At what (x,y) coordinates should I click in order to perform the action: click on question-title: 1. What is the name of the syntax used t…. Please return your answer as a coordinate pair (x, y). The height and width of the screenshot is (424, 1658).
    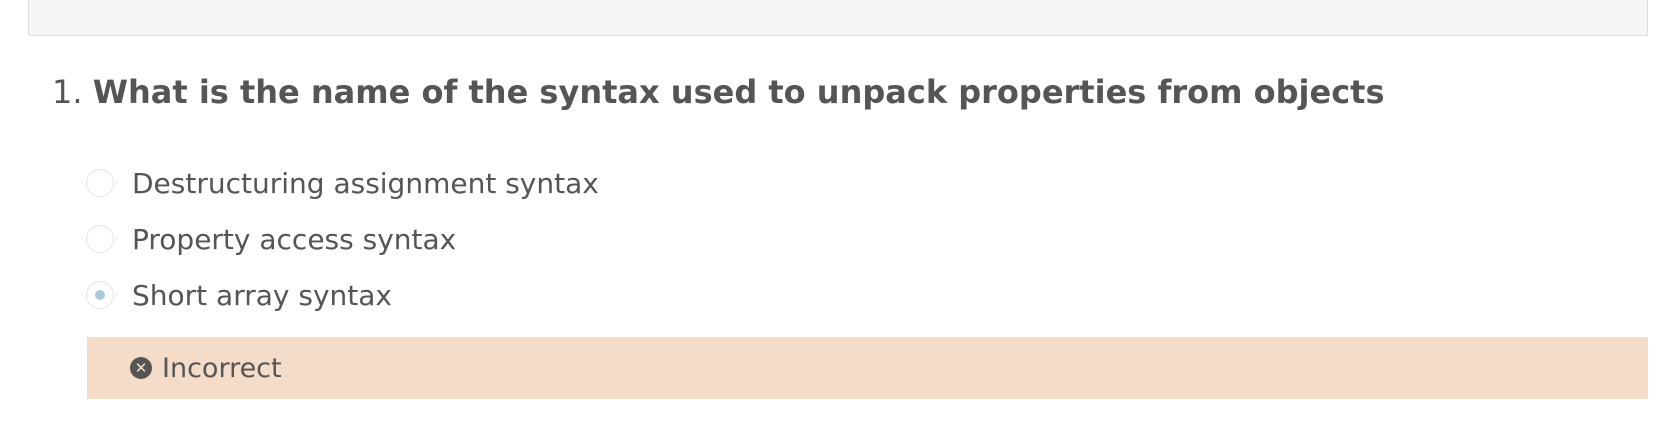
    Looking at the image, I should click on (718, 92).